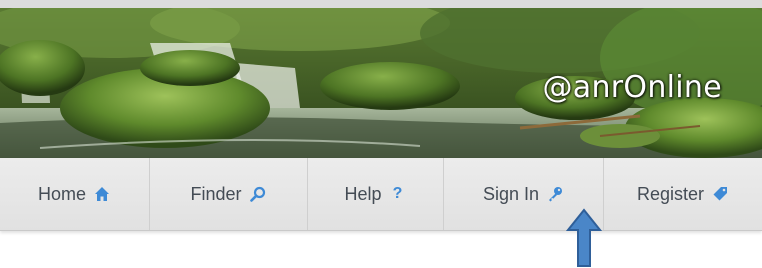  I want to click on search-icon, so click(258, 194).